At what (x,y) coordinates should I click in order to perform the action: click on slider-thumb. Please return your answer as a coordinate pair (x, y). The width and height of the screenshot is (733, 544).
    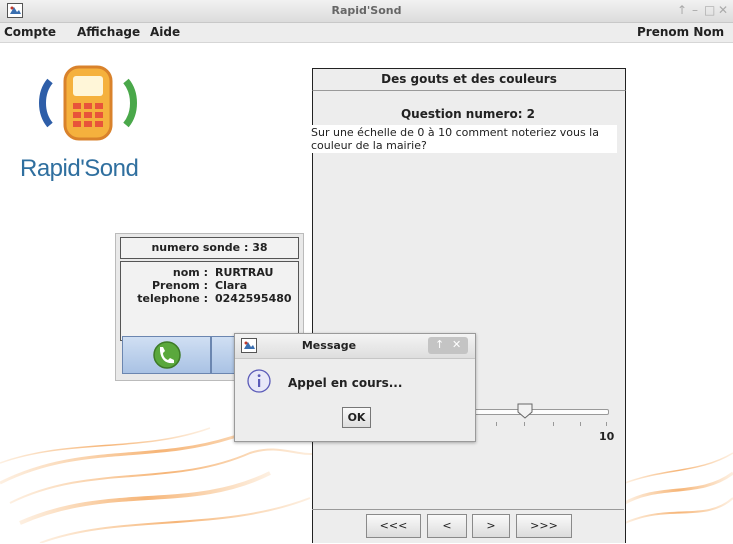
    Looking at the image, I should click on (525, 411).